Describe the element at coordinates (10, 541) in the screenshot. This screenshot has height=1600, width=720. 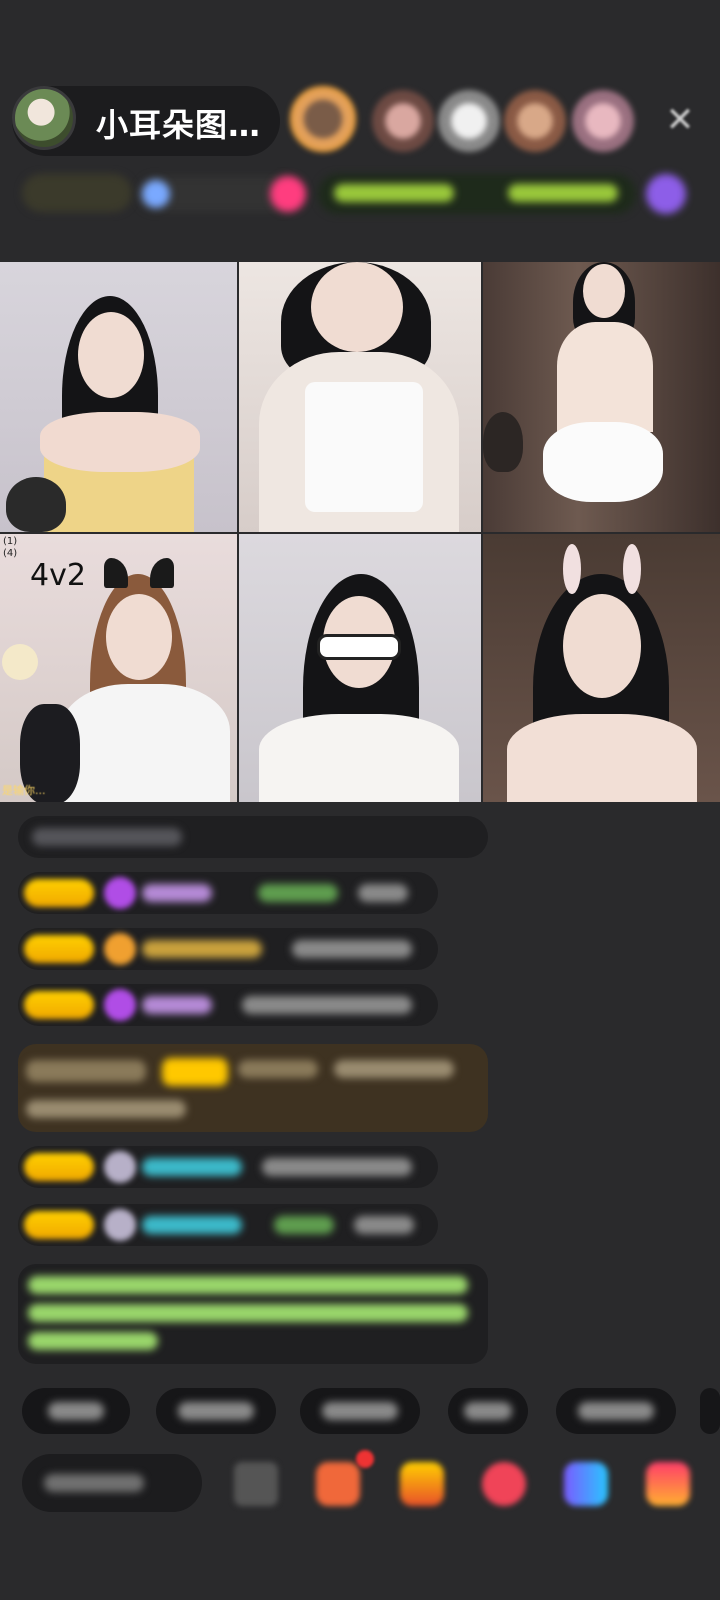
I see `seat-number-1: (1)` at that location.